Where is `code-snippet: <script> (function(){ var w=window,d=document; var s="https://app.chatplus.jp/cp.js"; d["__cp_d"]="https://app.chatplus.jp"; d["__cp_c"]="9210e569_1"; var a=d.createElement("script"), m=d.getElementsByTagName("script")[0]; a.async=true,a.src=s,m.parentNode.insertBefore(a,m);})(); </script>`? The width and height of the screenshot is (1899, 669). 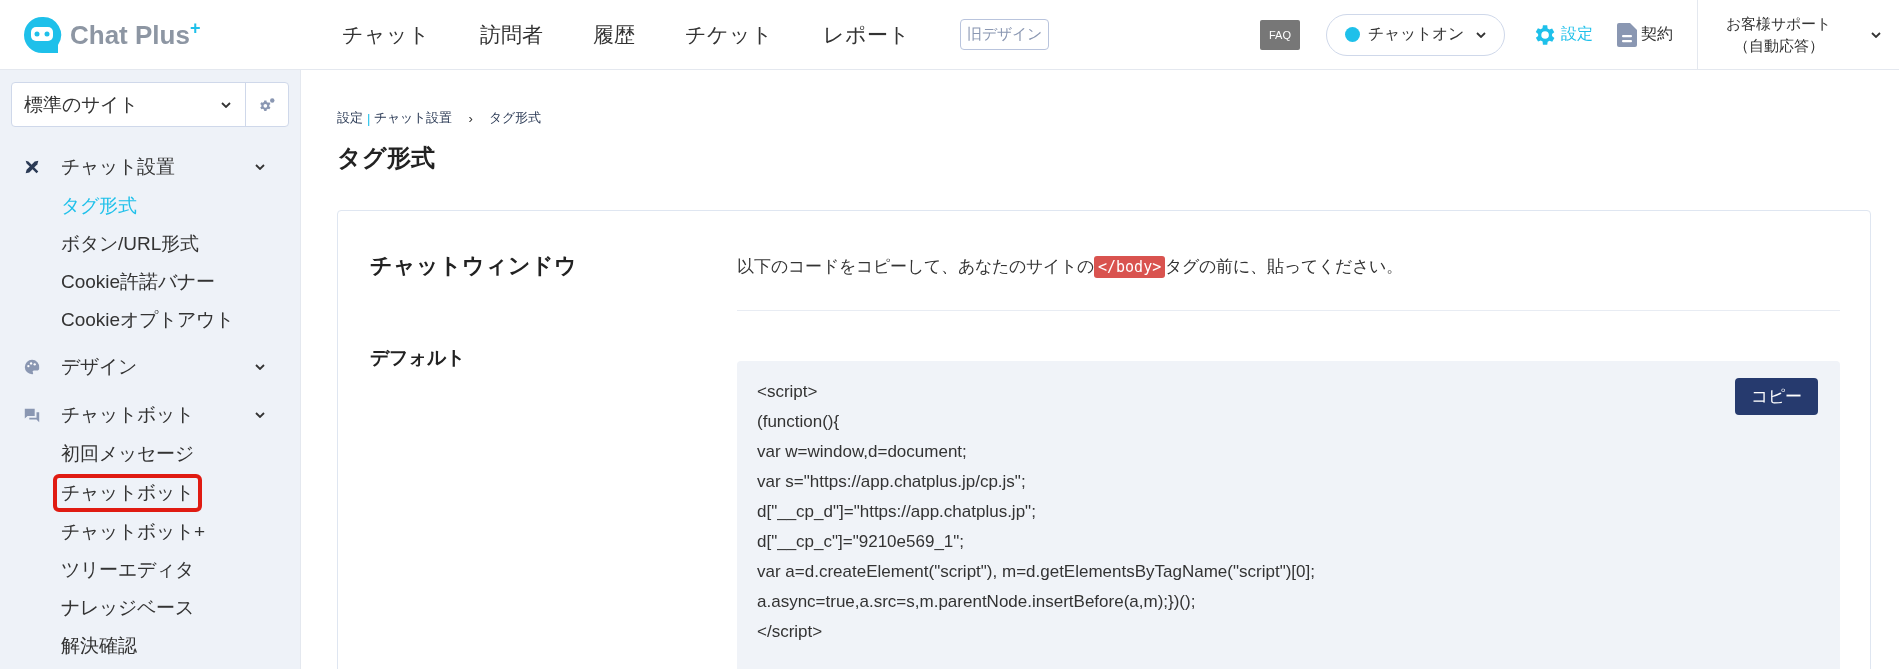
code-snippet: <script> (function(){ var w=window,d=document; var s="https://app.chatplus.jp/cp.js"; d["__cp_d"]="https://app.chatplus.jp"; d["__cp_c"]="9210e569_1"; var a=d.createElement("script"), m=d.getElementsByTagName("script")[0]; a.async=true,a.src=s,m.parentNode.insertBefore(a,m);})(); </script> is located at coordinates (1036, 512).